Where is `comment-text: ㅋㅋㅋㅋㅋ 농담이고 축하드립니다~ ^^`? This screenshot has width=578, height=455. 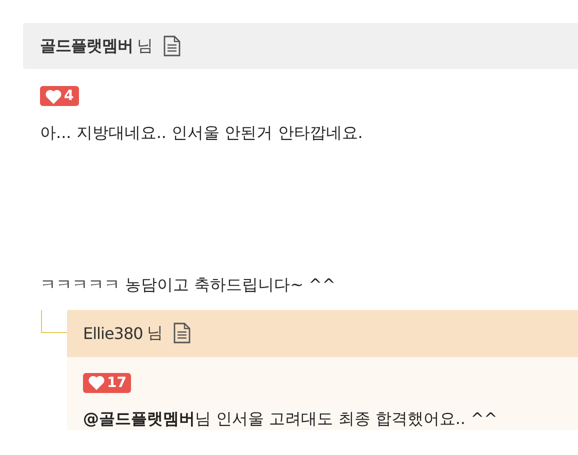 comment-text: ㅋㅋㅋㅋㅋ 농담이고 축하드립니다~ ^^ is located at coordinates (188, 285).